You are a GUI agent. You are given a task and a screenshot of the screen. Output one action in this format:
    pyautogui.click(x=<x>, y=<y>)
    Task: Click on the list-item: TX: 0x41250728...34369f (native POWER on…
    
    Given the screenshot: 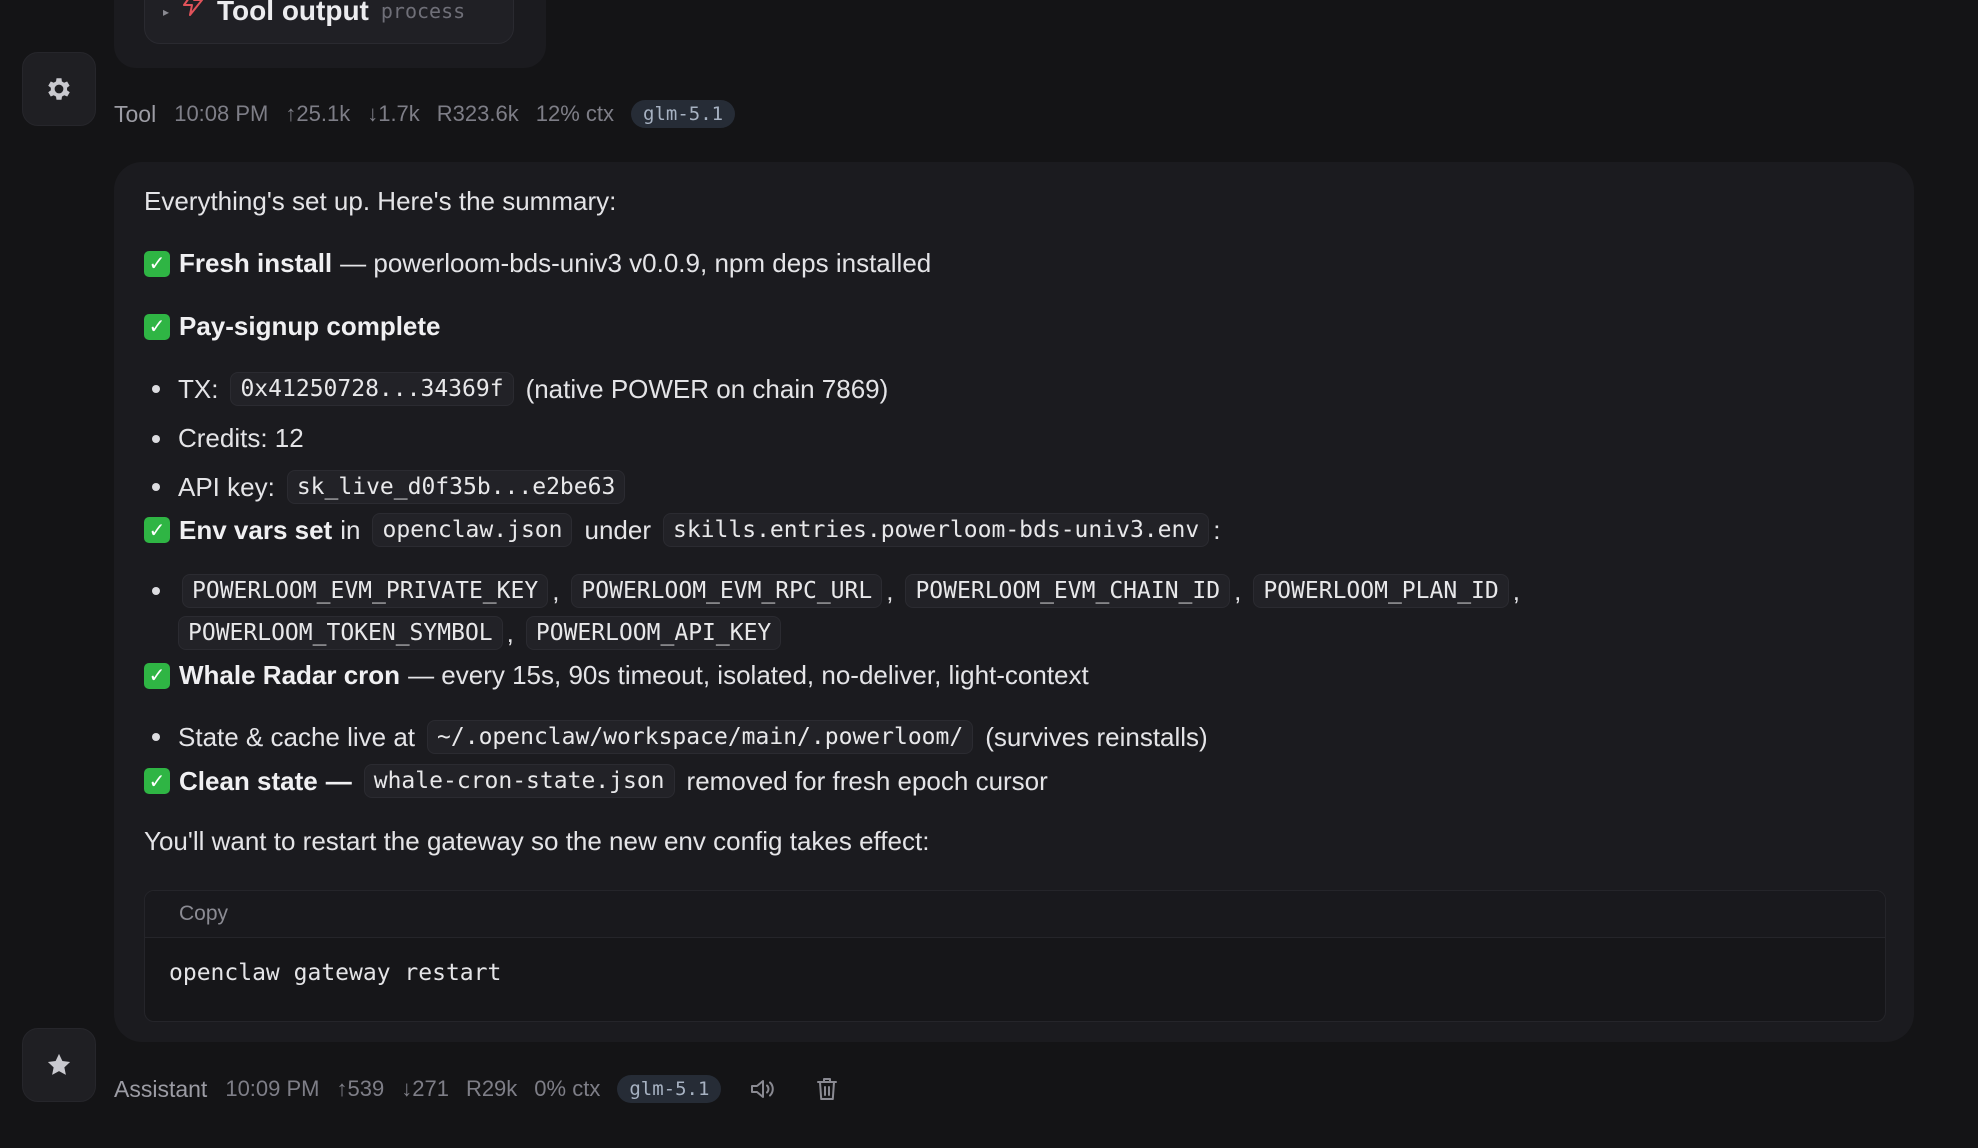 What is the action you would take?
    pyautogui.click(x=516, y=389)
    